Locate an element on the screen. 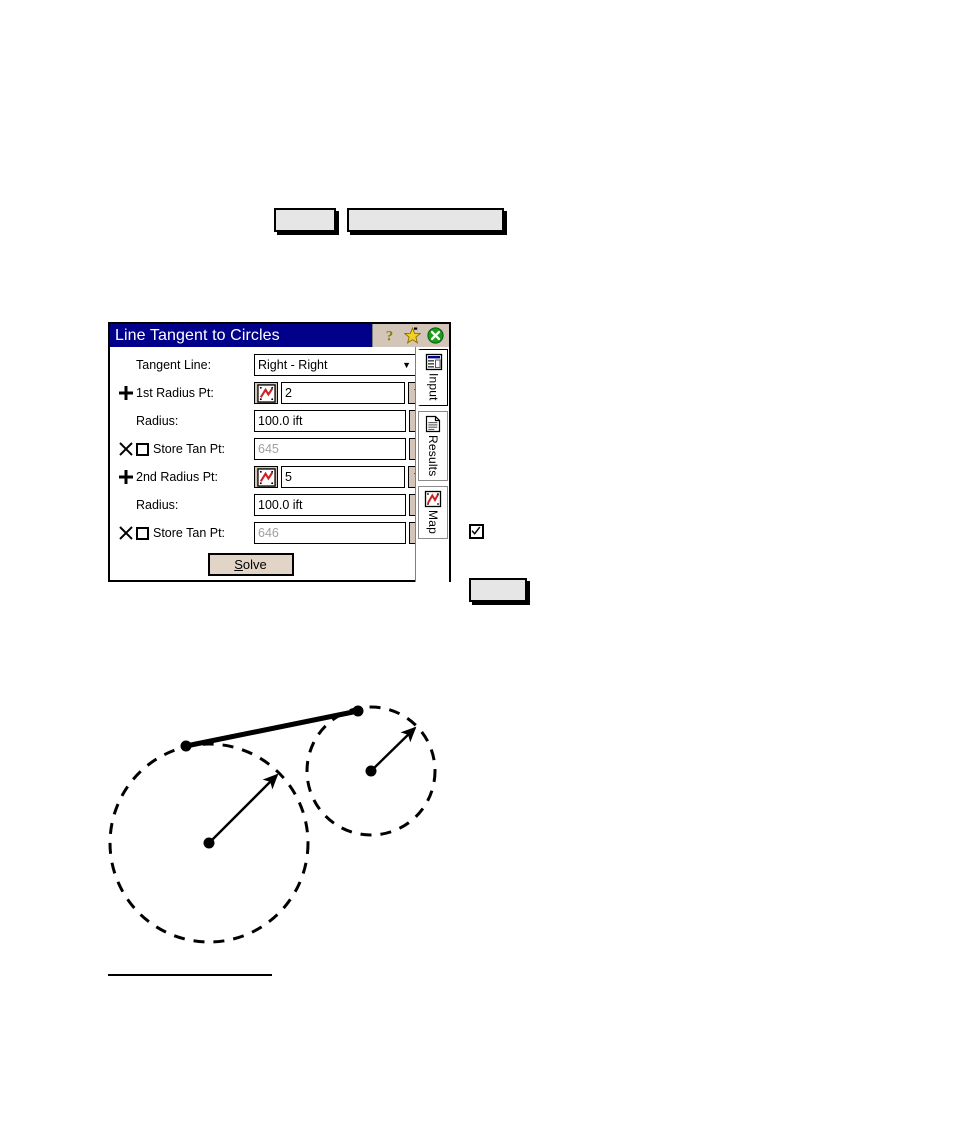  second-store-tan-pt-field-wrap: 646 is located at coordinates (344, 533).